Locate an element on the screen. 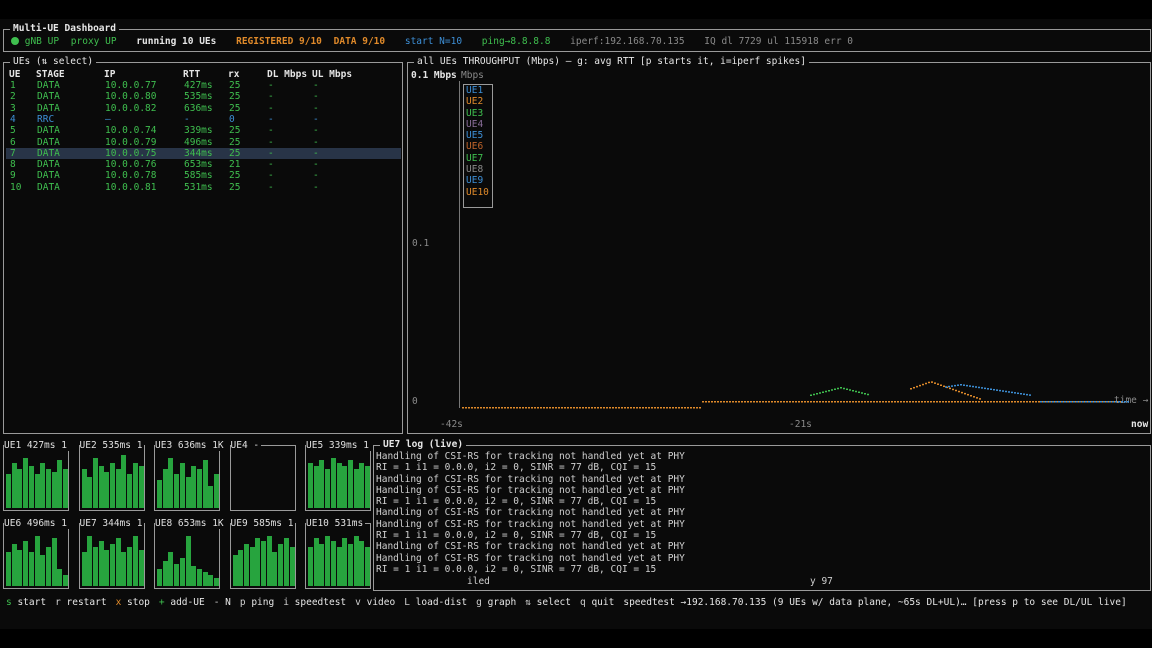  ue-table-col-6: UL Mbps is located at coordinates (332, 74).